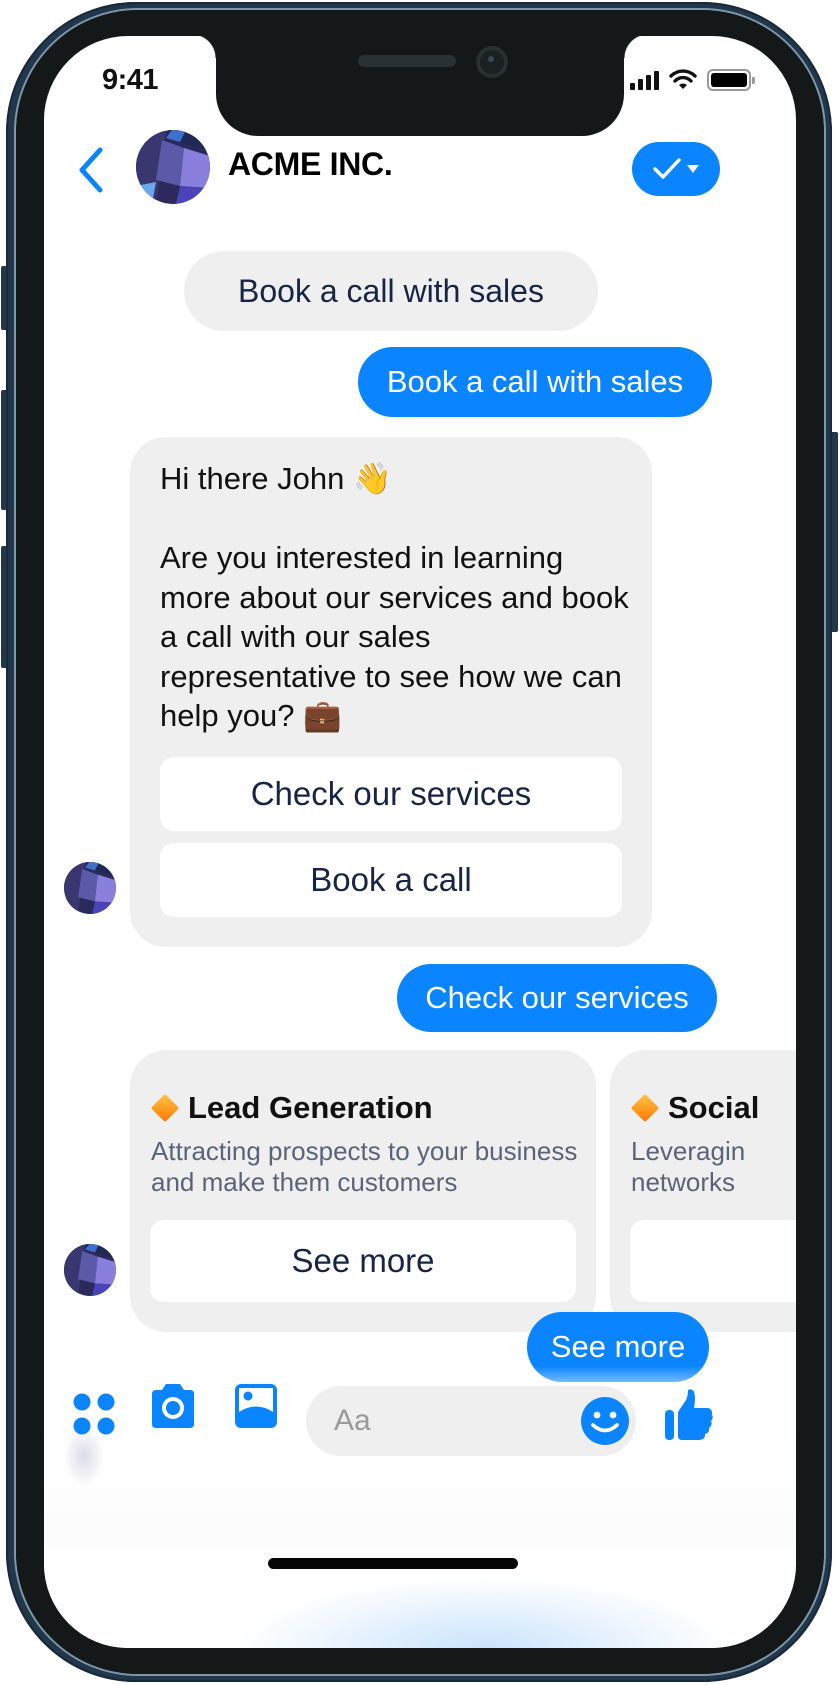 The height and width of the screenshot is (1685, 839). I want to click on chevron-left-icon, so click(91, 170).